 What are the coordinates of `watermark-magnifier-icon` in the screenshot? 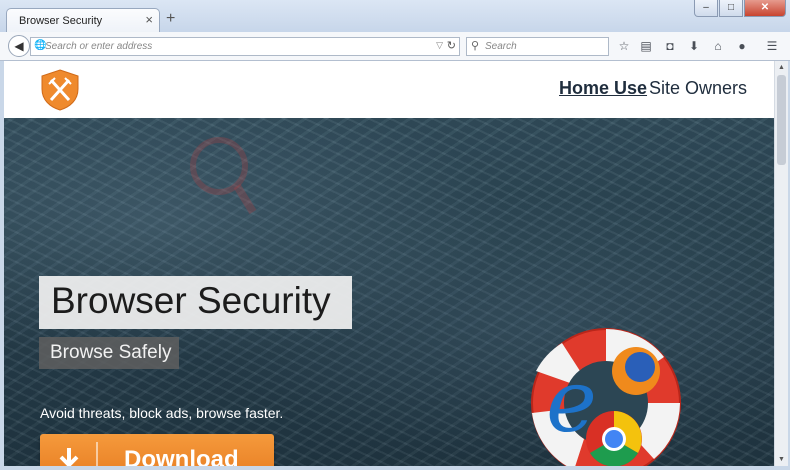 It's located at (223, 176).